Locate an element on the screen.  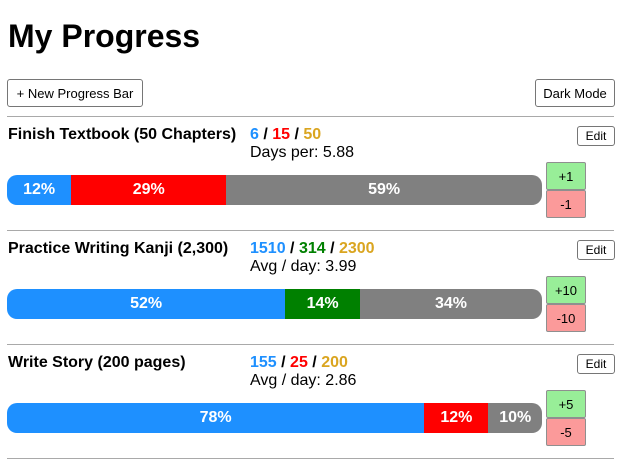
count-mid: 314 is located at coordinates (312, 248).